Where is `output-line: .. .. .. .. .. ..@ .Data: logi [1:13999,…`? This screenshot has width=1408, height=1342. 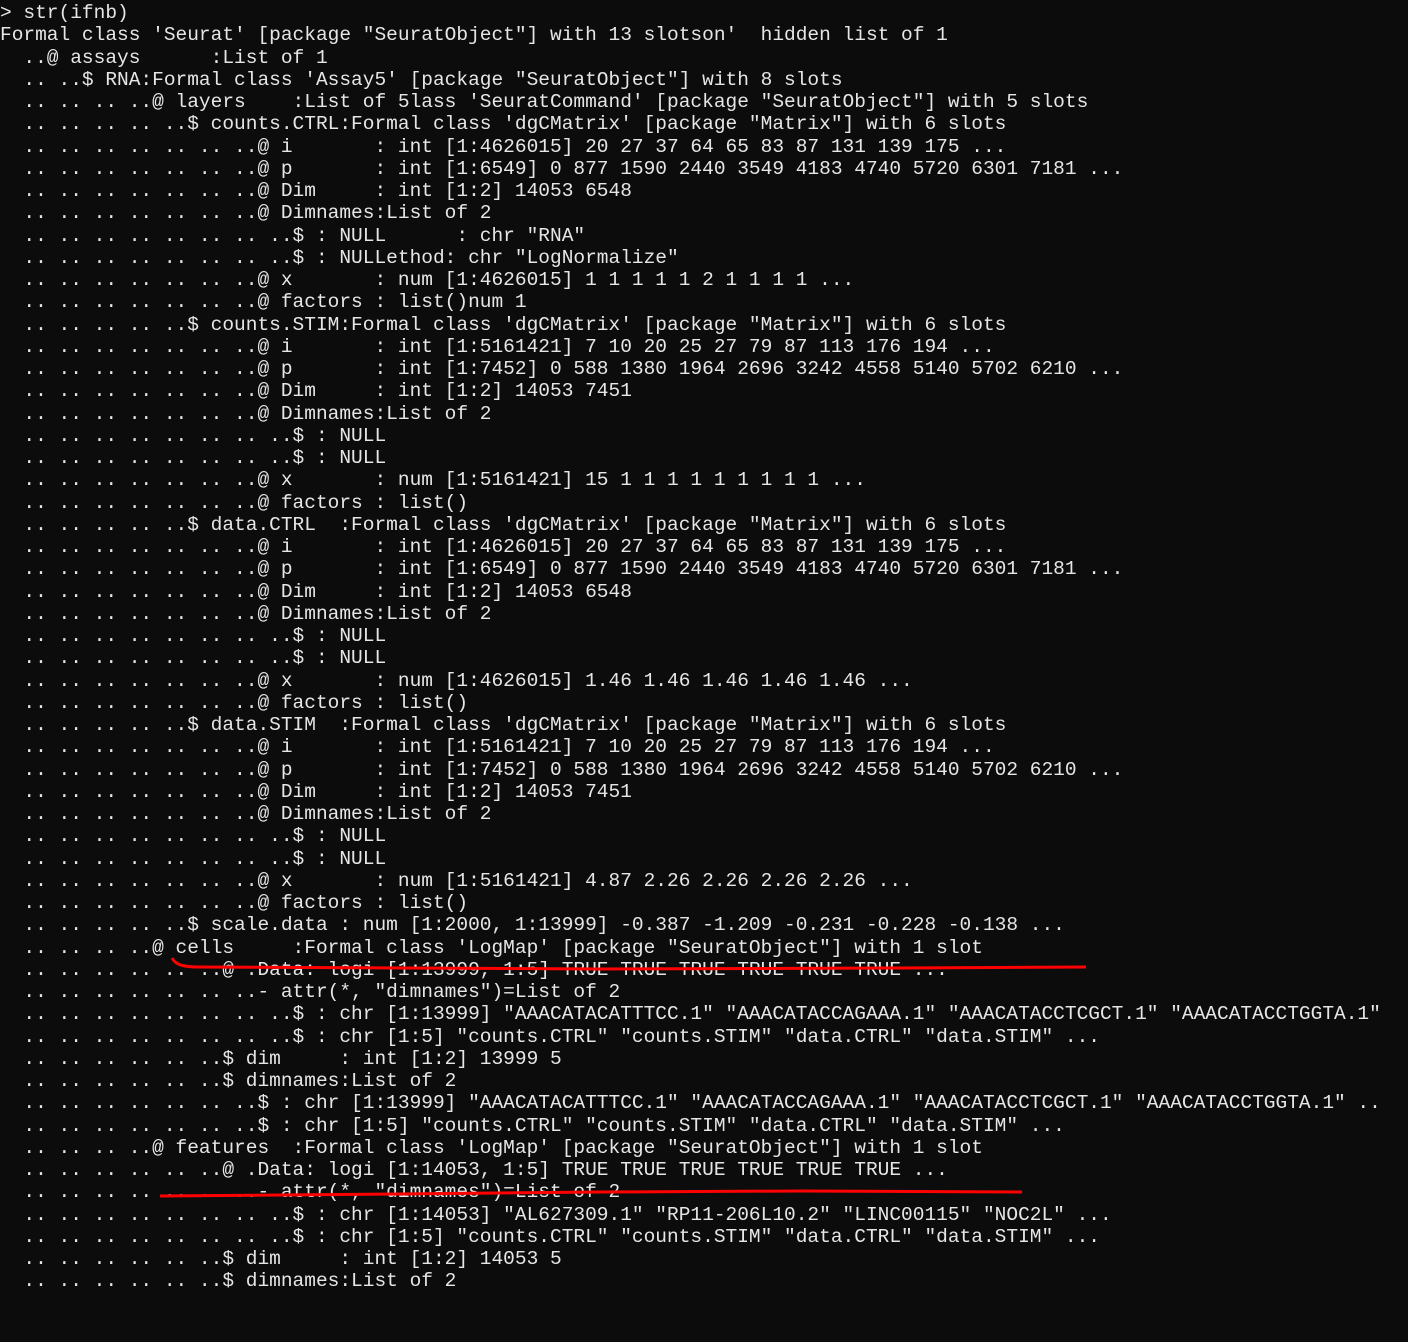 output-line: .. .. .. .. .. ..@ .Data: logi [1:13999,… is located at coordinates (474, 969).